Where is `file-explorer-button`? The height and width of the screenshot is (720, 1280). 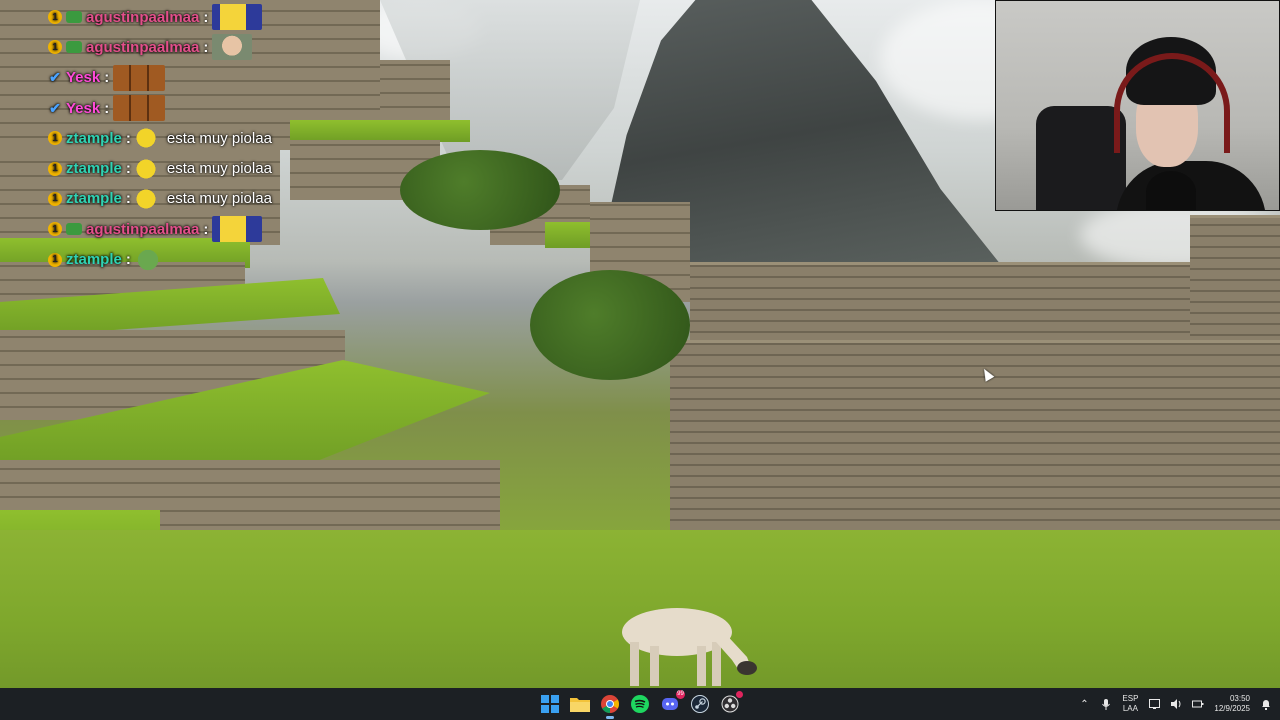 file-explorer-button is located at coordinates (580, 704).